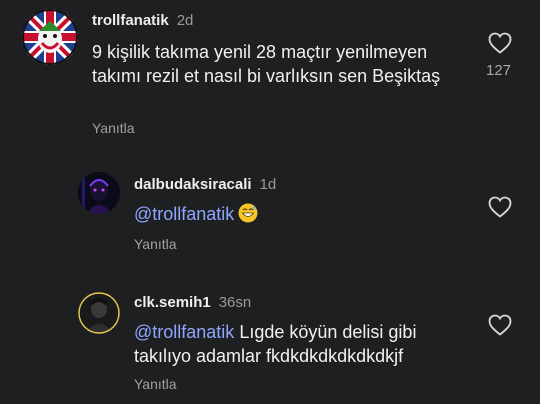  I want to click on username-text: dalbudaksiracali, so click(193, 184).